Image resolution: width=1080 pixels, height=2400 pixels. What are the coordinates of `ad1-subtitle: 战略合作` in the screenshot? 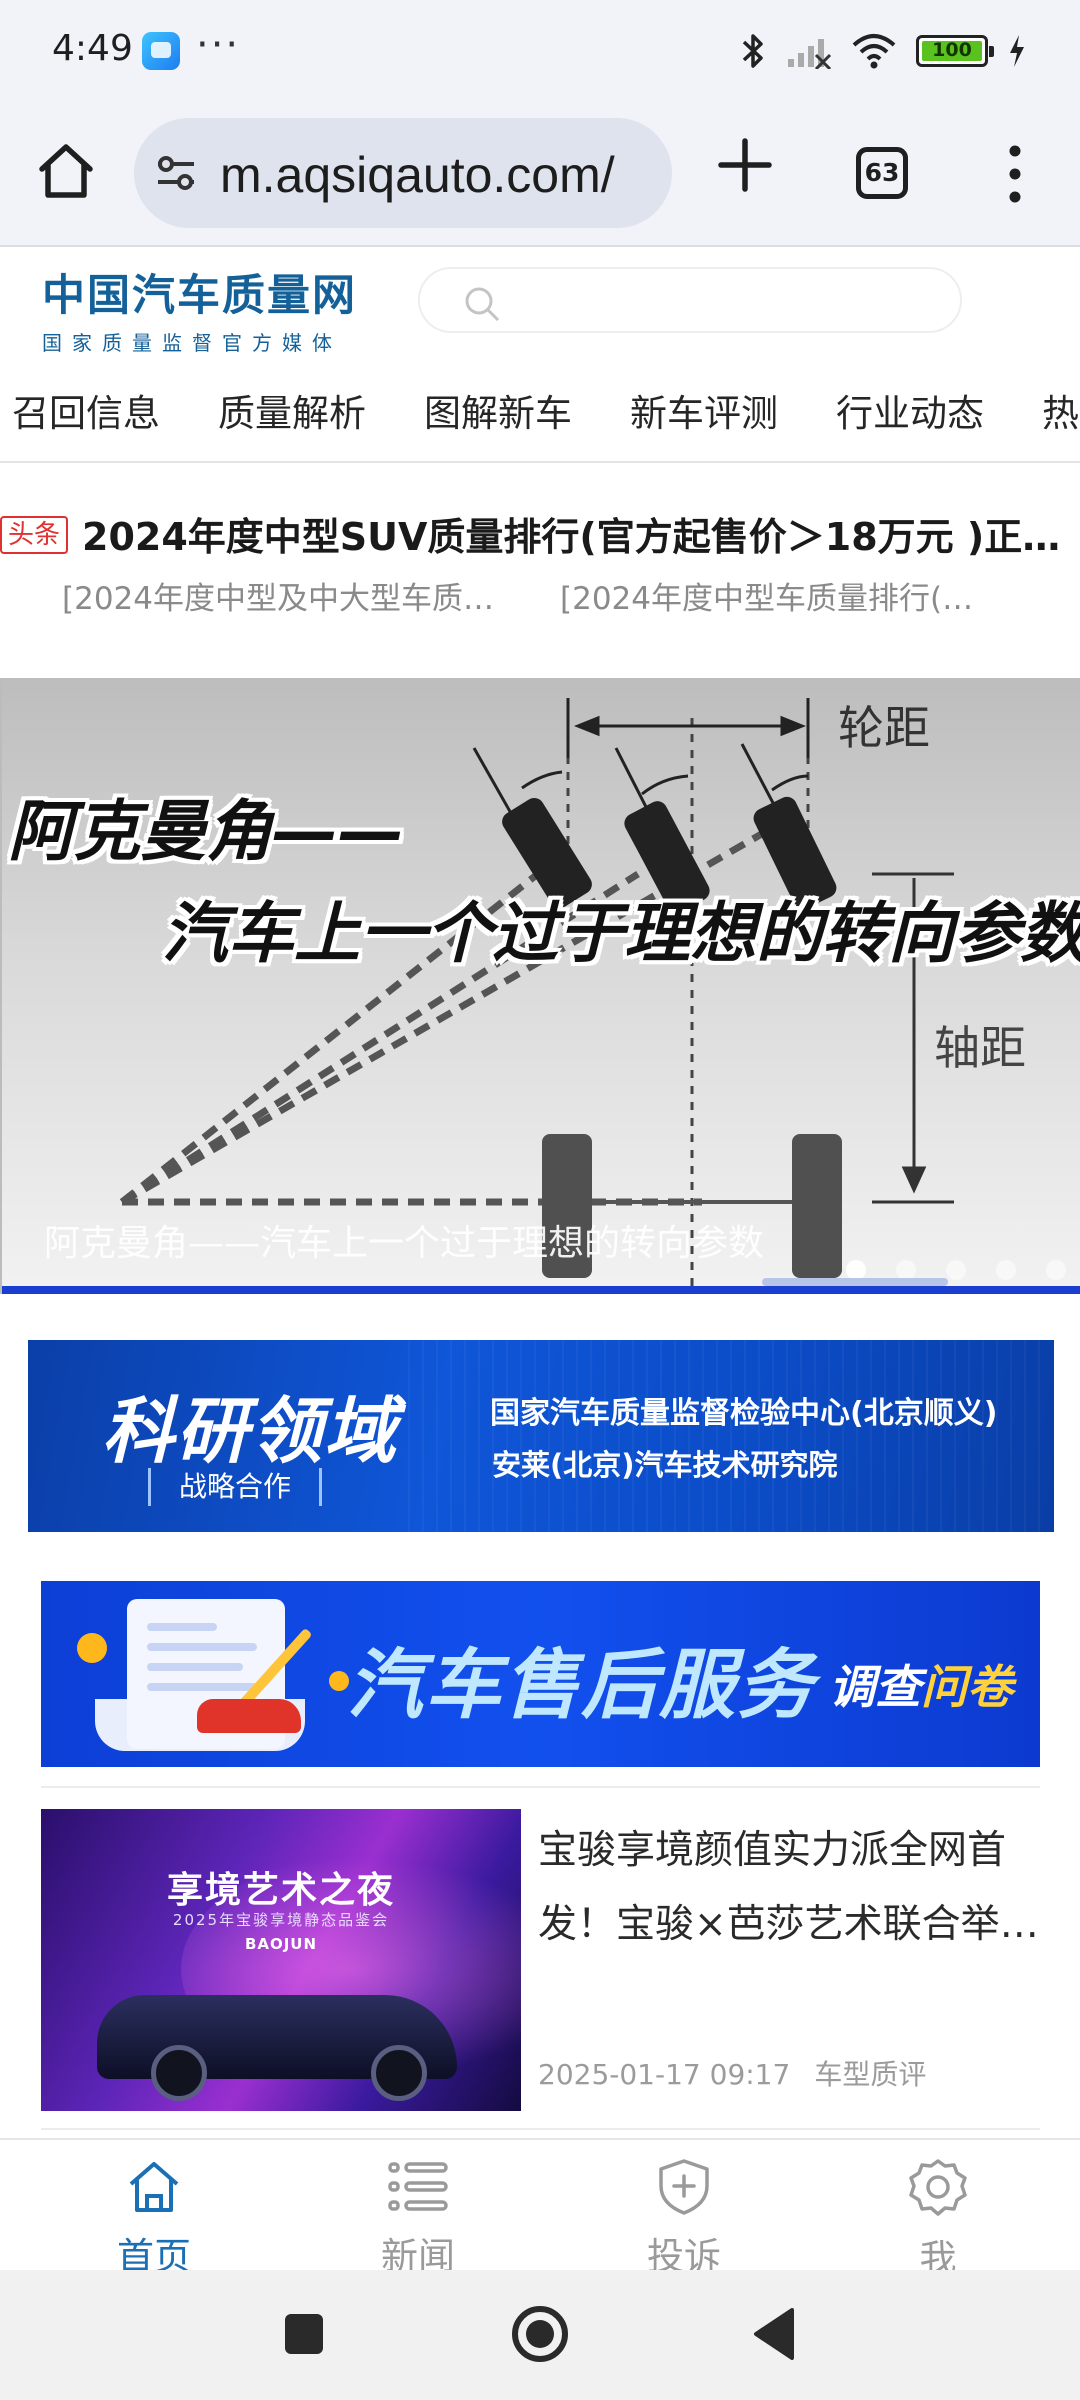 It's located at (235, 1487).